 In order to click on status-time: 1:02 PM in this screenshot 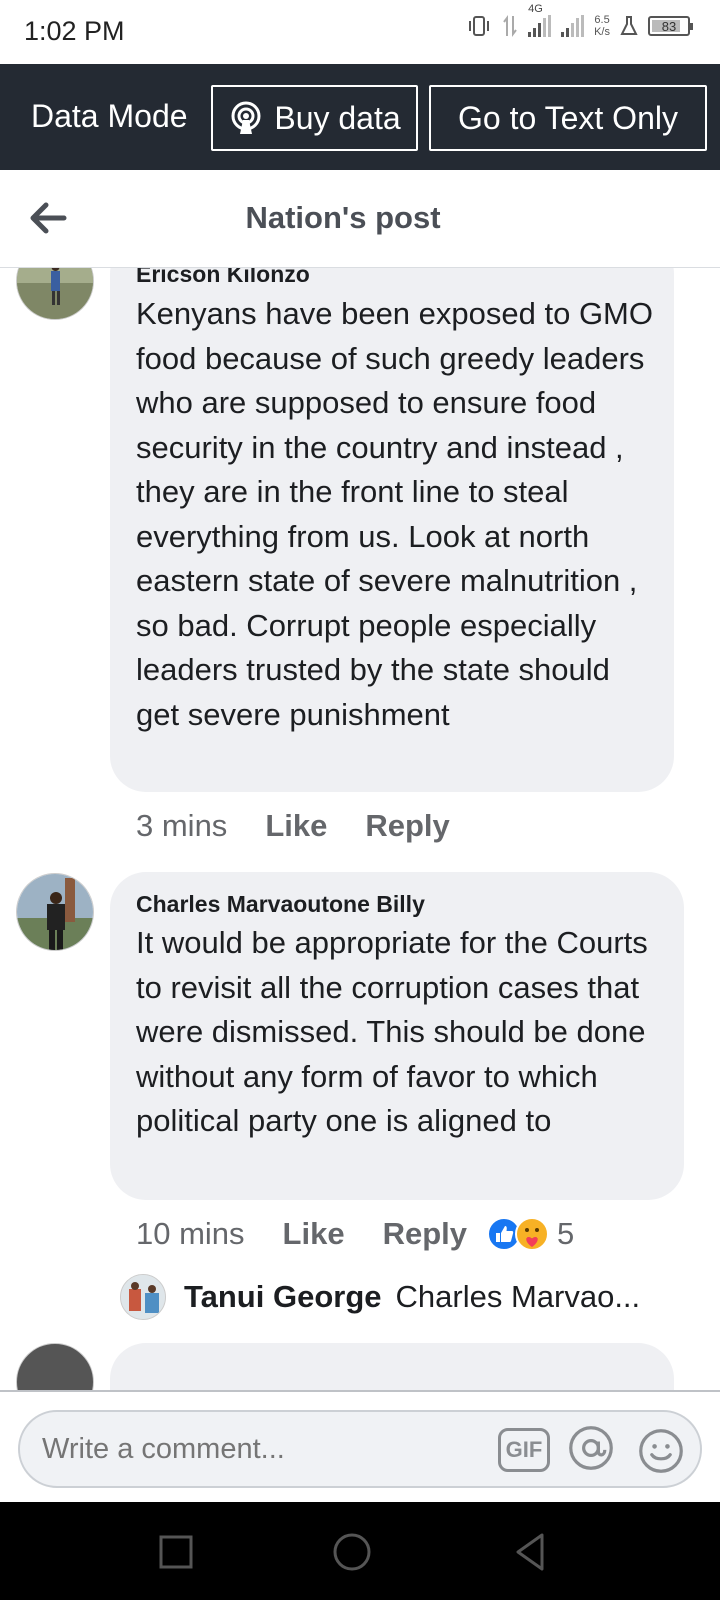, I will do `click(74, 31)`.